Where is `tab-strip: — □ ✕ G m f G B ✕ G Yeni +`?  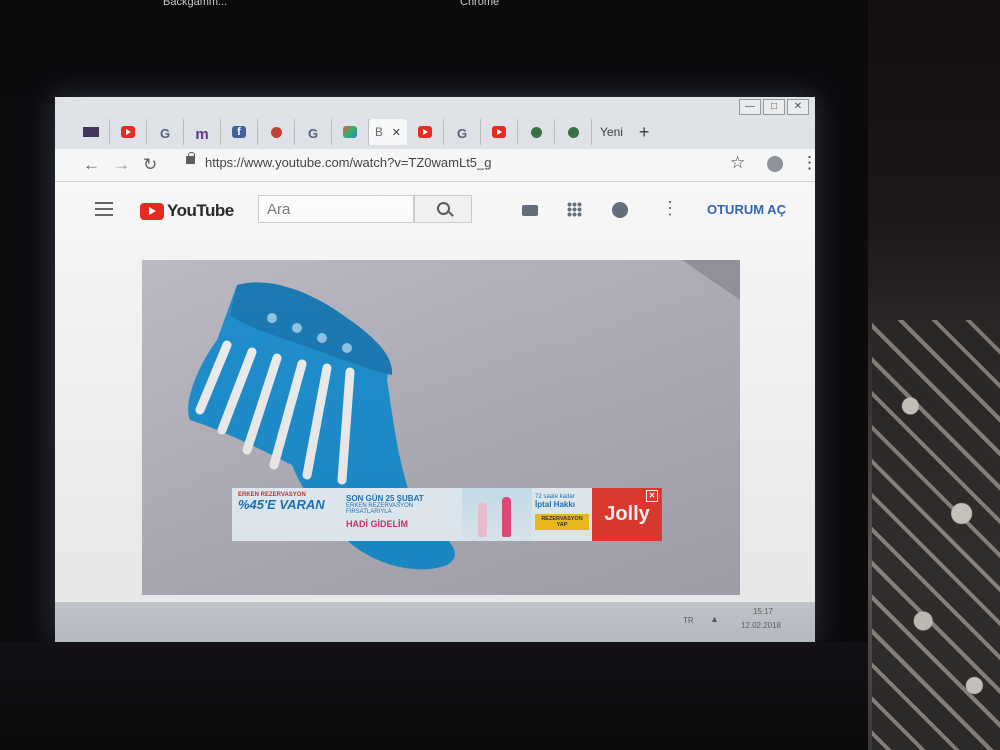
tab-strip: — □ ✕ G m f G B ✕ G Yeni + is located at coordinates (435, 123).